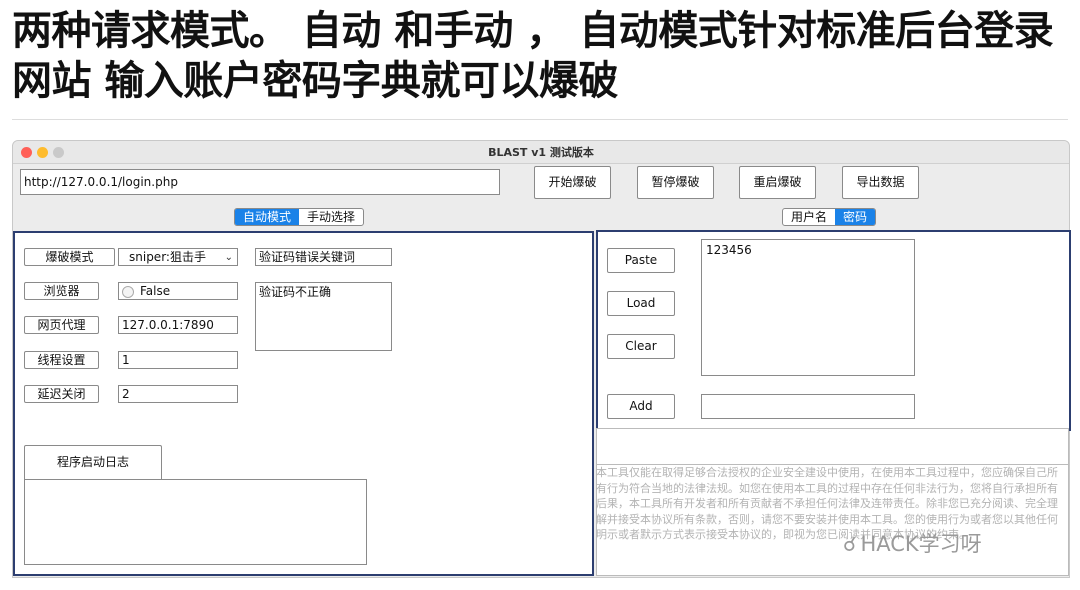 The image size is (1080, 590). I want to click on password-list: 123456, so click(808, 307).